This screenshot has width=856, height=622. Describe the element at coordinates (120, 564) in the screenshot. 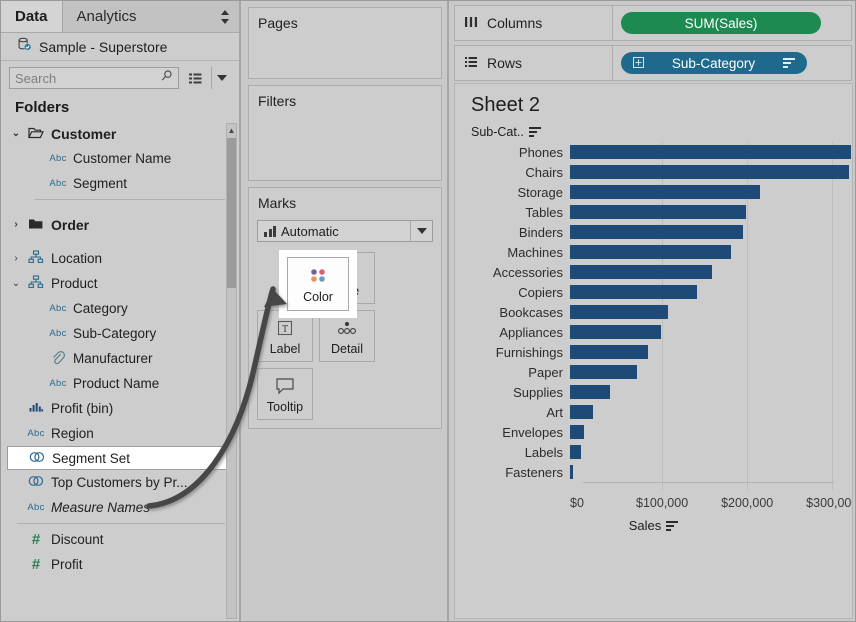

I see `tree-item-profit: # Profit` at that location.